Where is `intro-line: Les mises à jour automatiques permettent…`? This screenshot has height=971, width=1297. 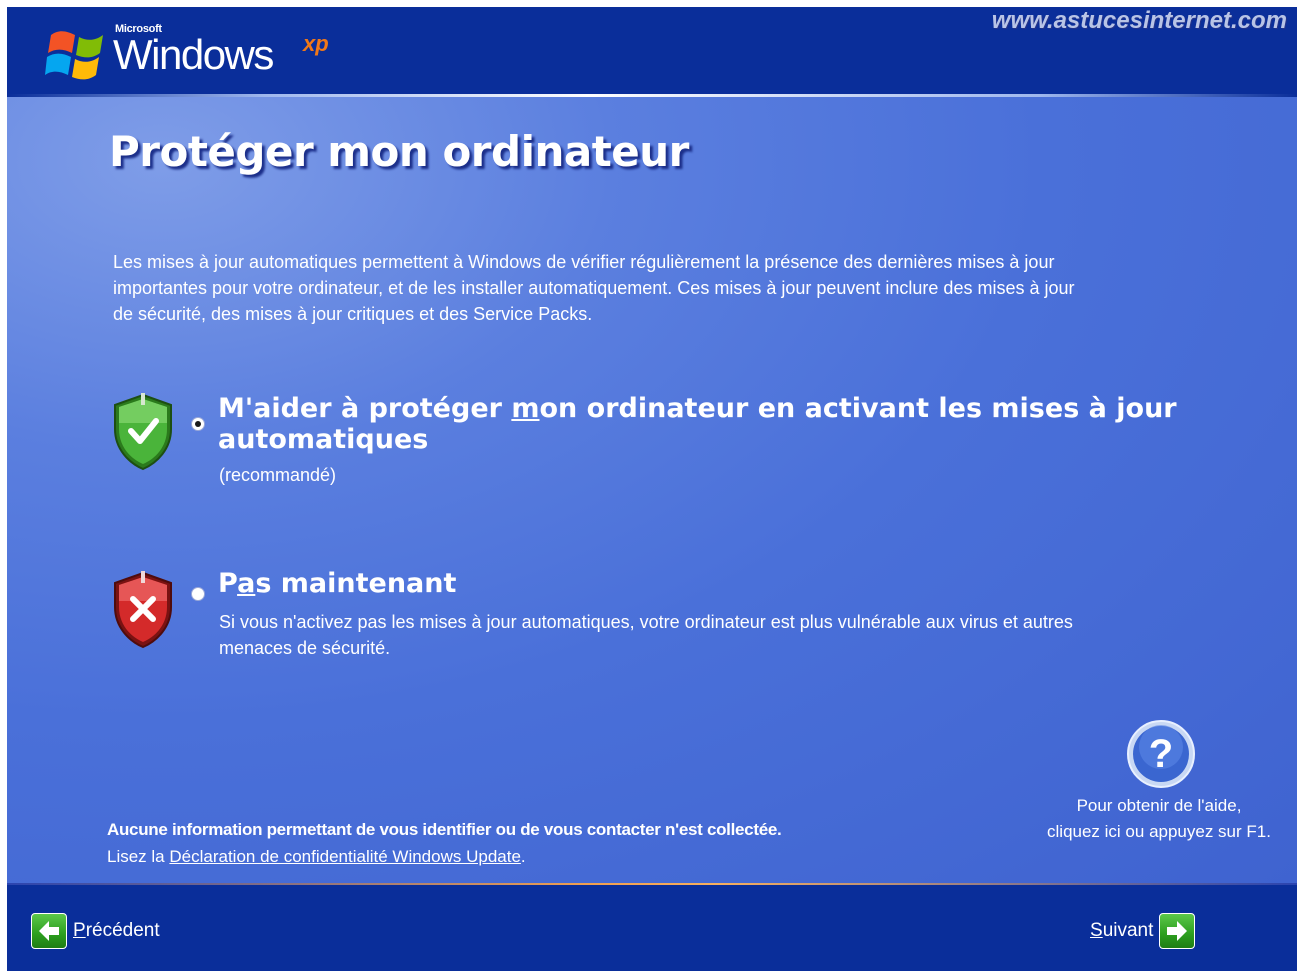
intro-line: Les mises à jour automatiques permettent… is located at coordinates (584, 262).